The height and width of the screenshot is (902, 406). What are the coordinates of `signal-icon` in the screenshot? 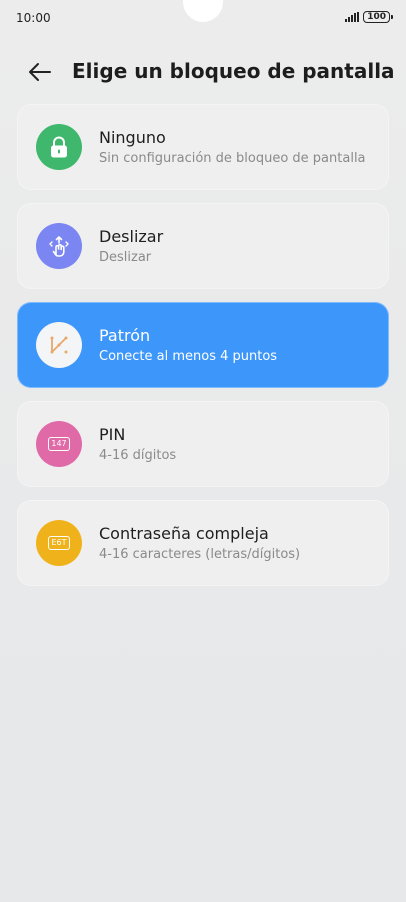 It's located at (352, 17).